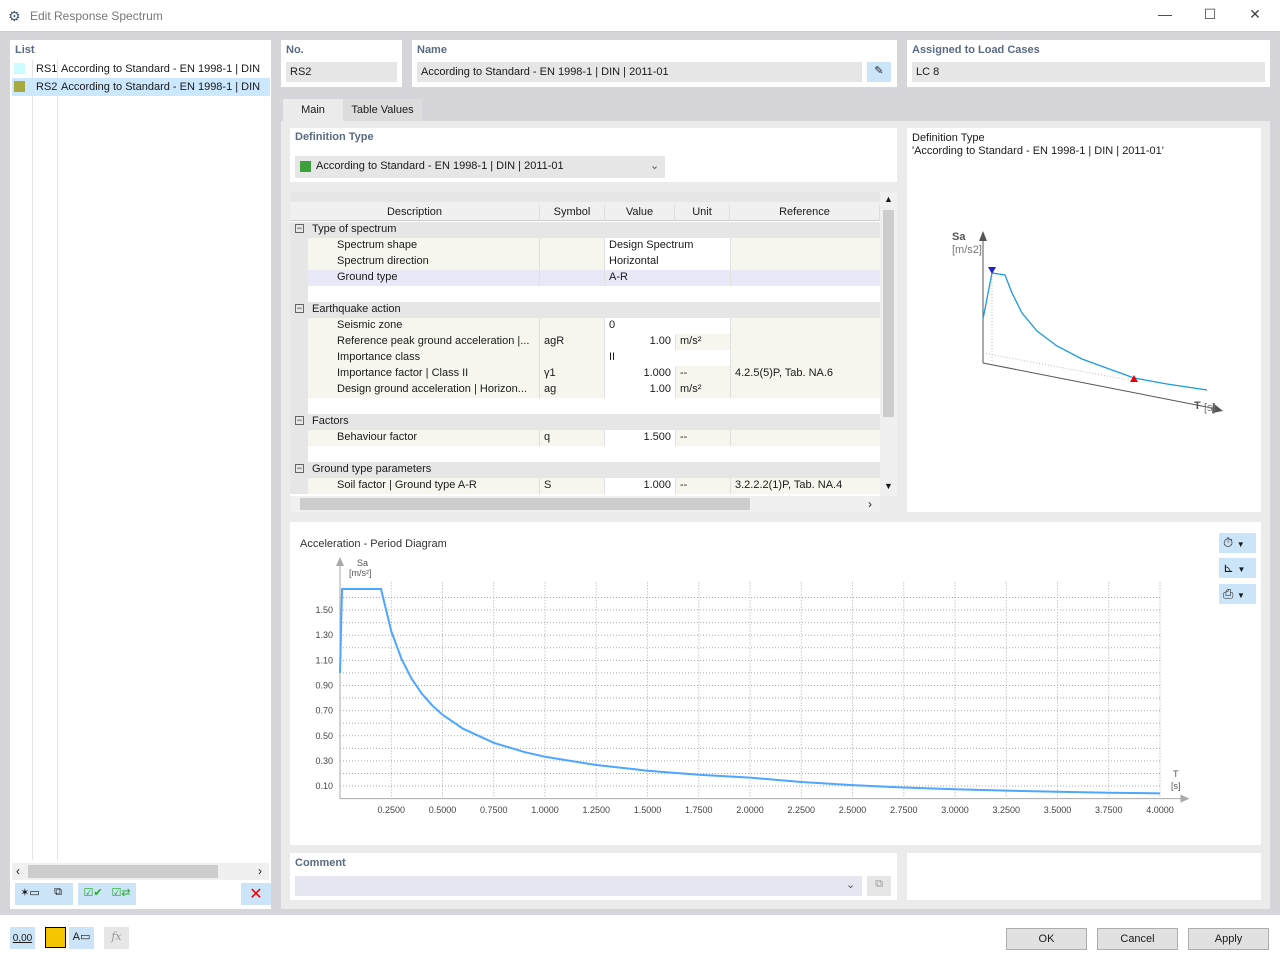 The image size is (1280, 960). I want to click on table-row: Importance class II, so click(585, 358).